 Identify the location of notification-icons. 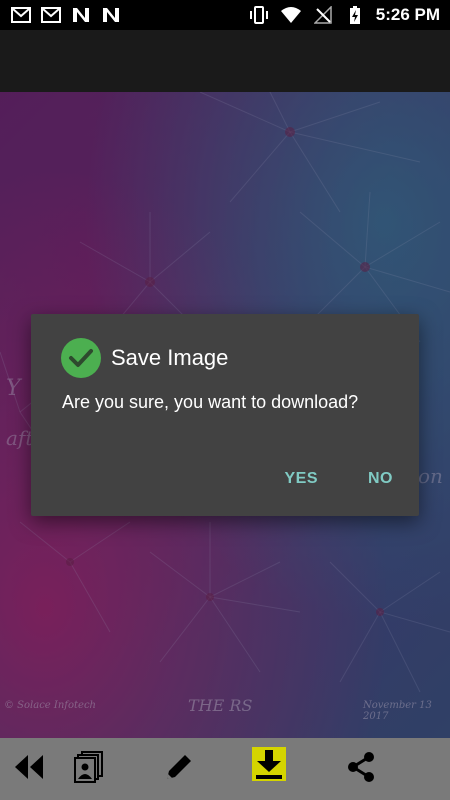
(61, 15).